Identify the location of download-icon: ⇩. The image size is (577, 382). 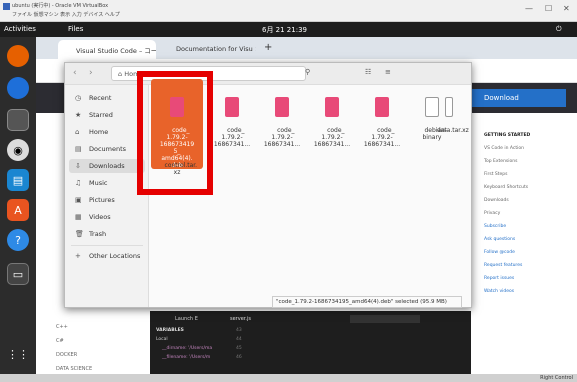
(78, 166).